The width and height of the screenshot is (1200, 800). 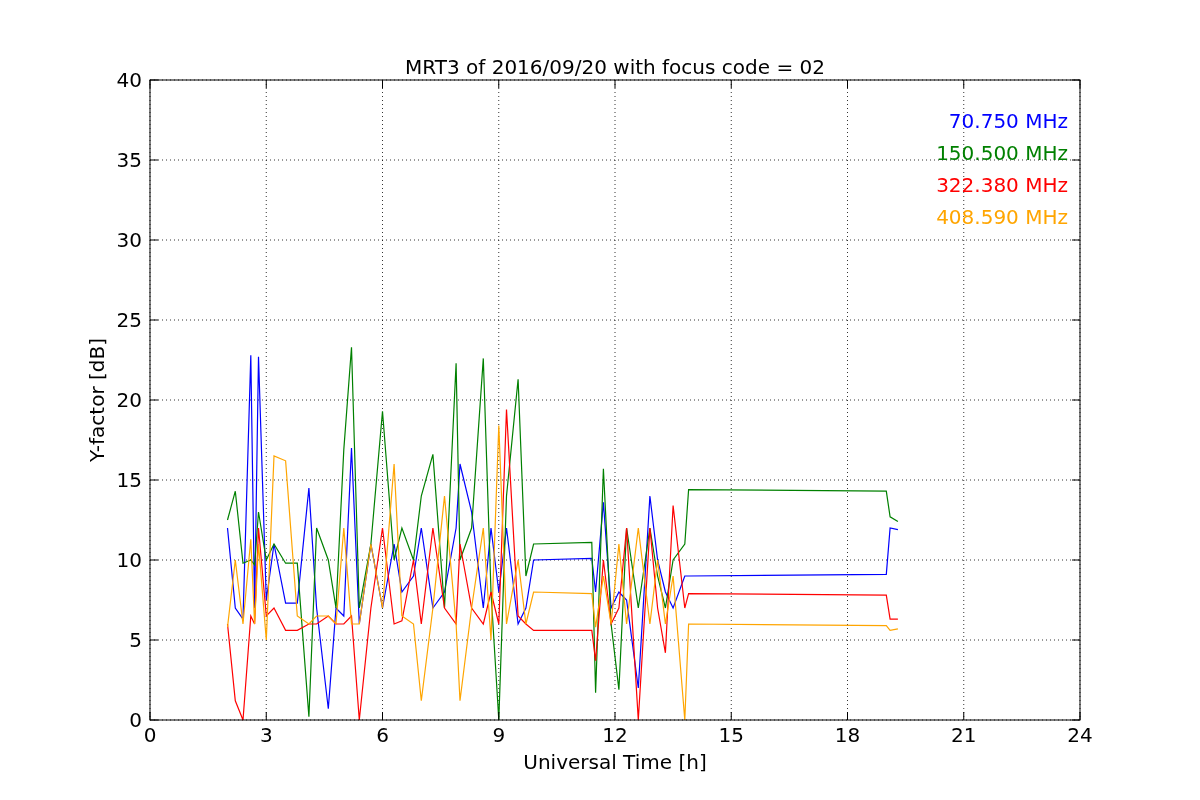 I want to click on x-axis-label: Universal Time [h], so click(x=615, y=762).